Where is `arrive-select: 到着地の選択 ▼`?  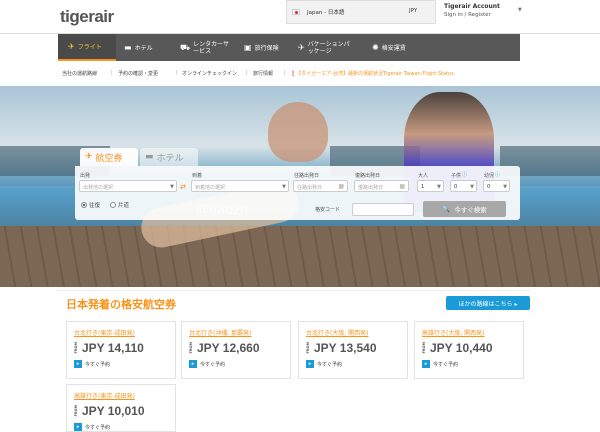
arrive-select: 到着地の選択 ▼ is located at coordinates (240, 186).